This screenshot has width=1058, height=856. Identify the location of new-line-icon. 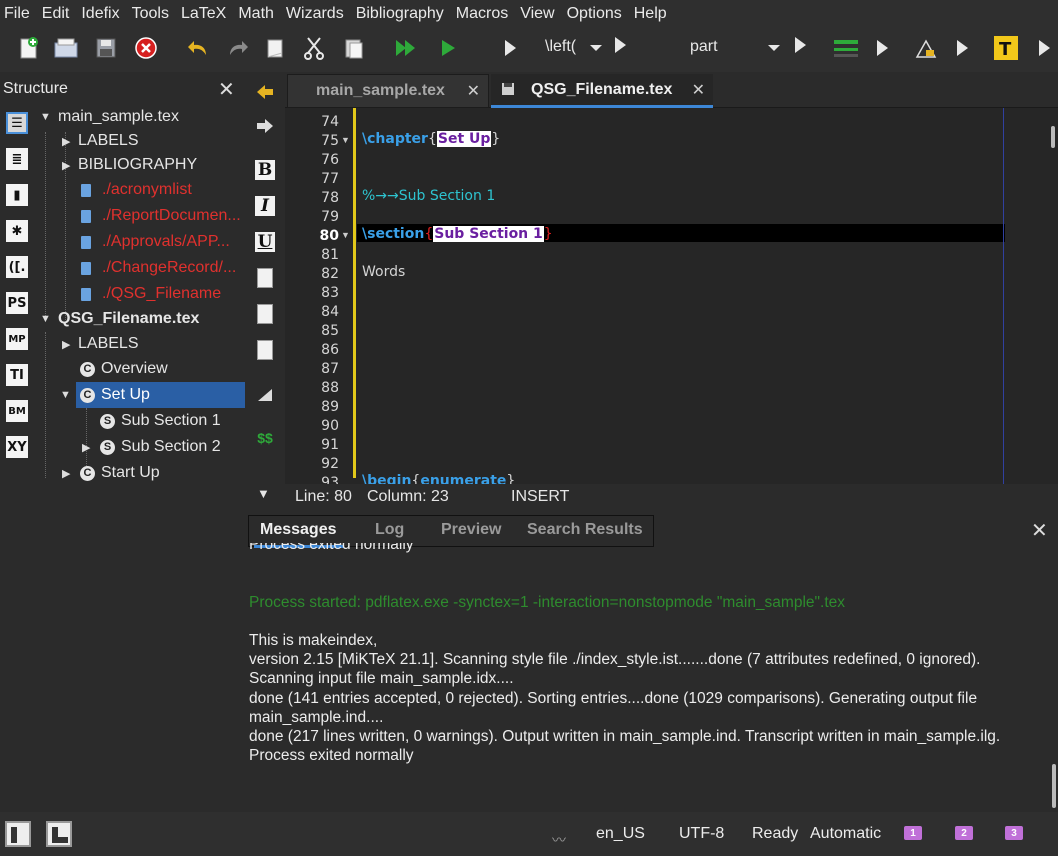
(265, 394).